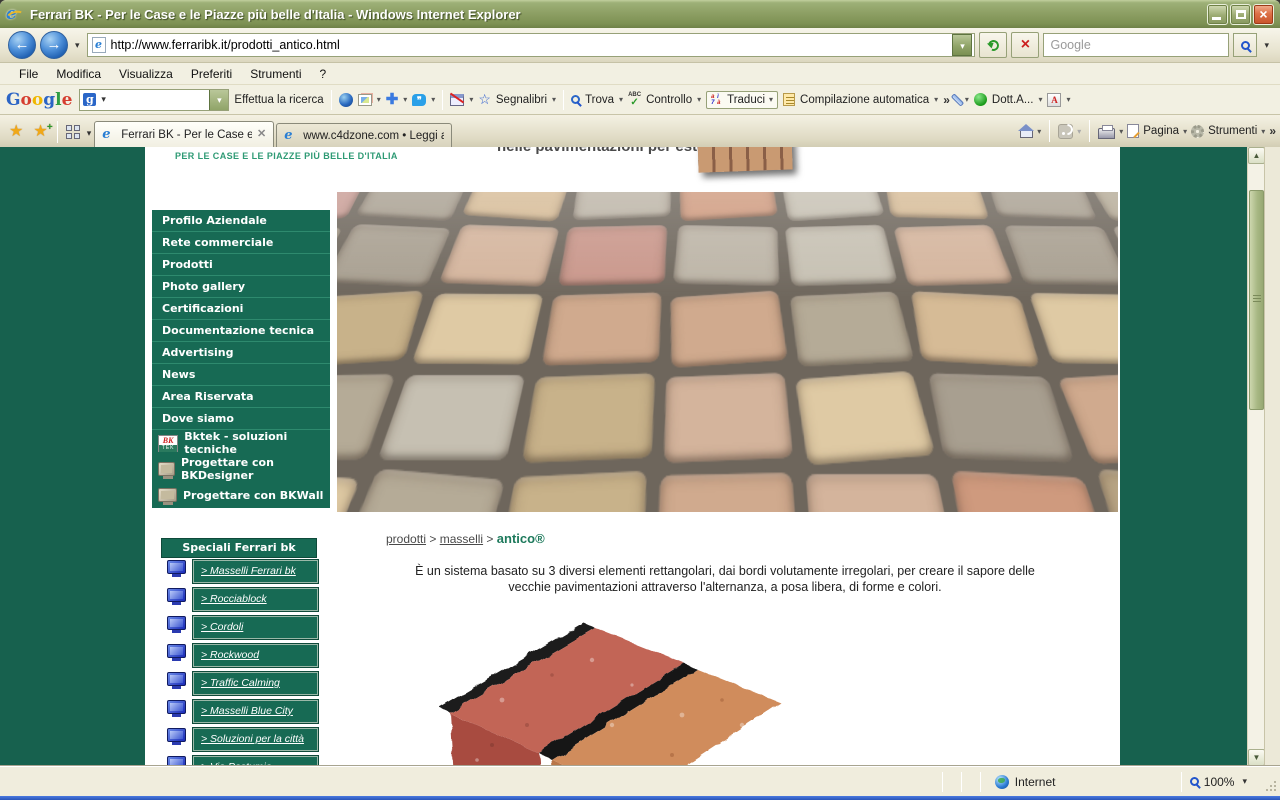 The width and height of the screenshot is (1280, 800). What do you see at coordinates (103, 99) in the screenshot?
I see `google-search-dropdown-icon: ▾` at bounding box center [103, 99].